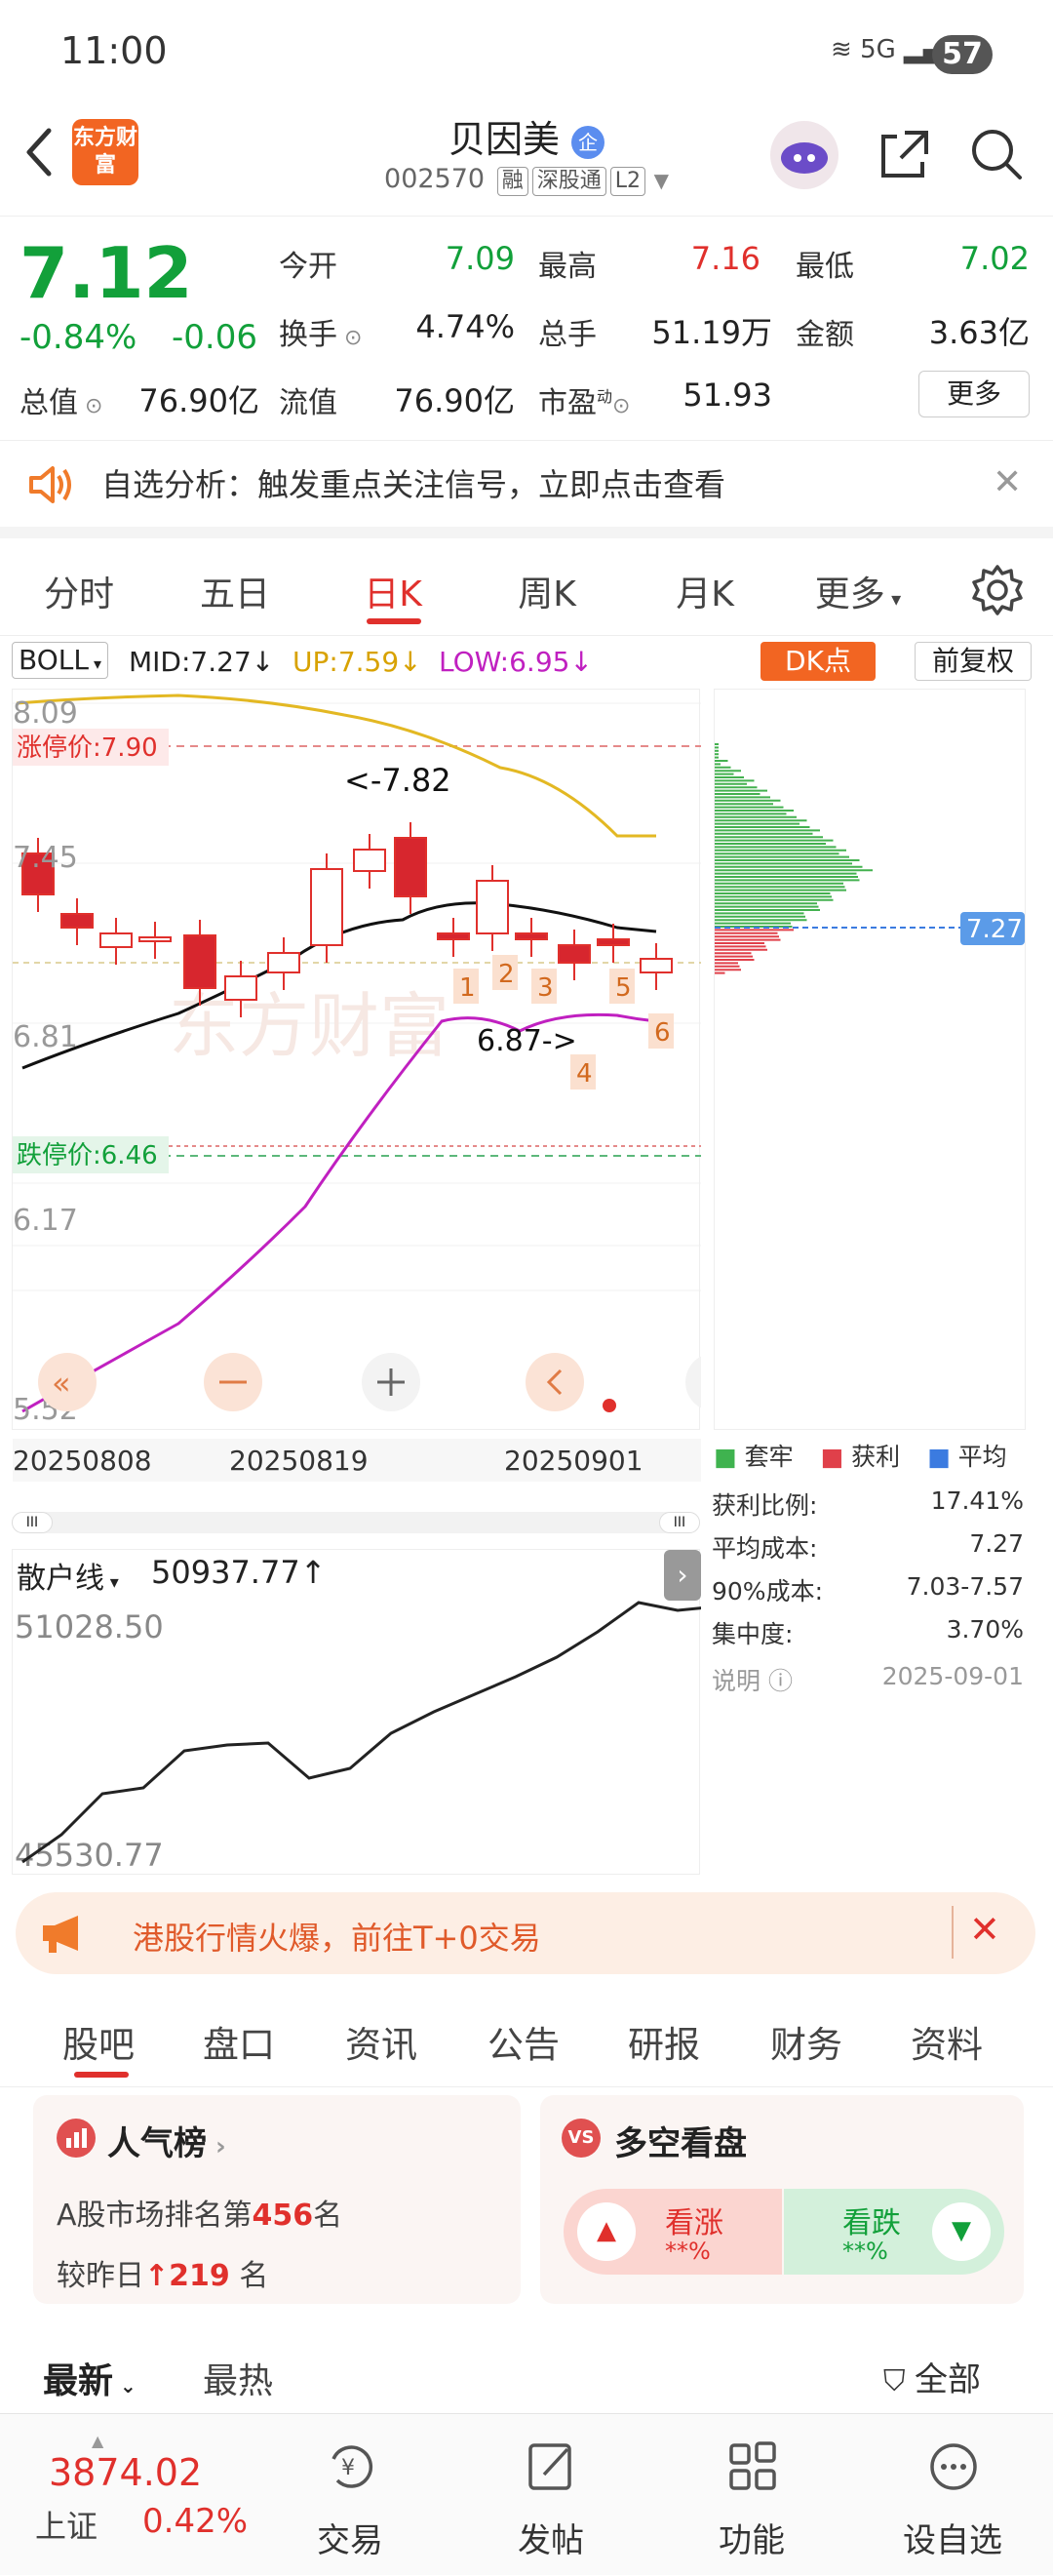  I want to click on index-change: 0.42%, so click(195, 2521).